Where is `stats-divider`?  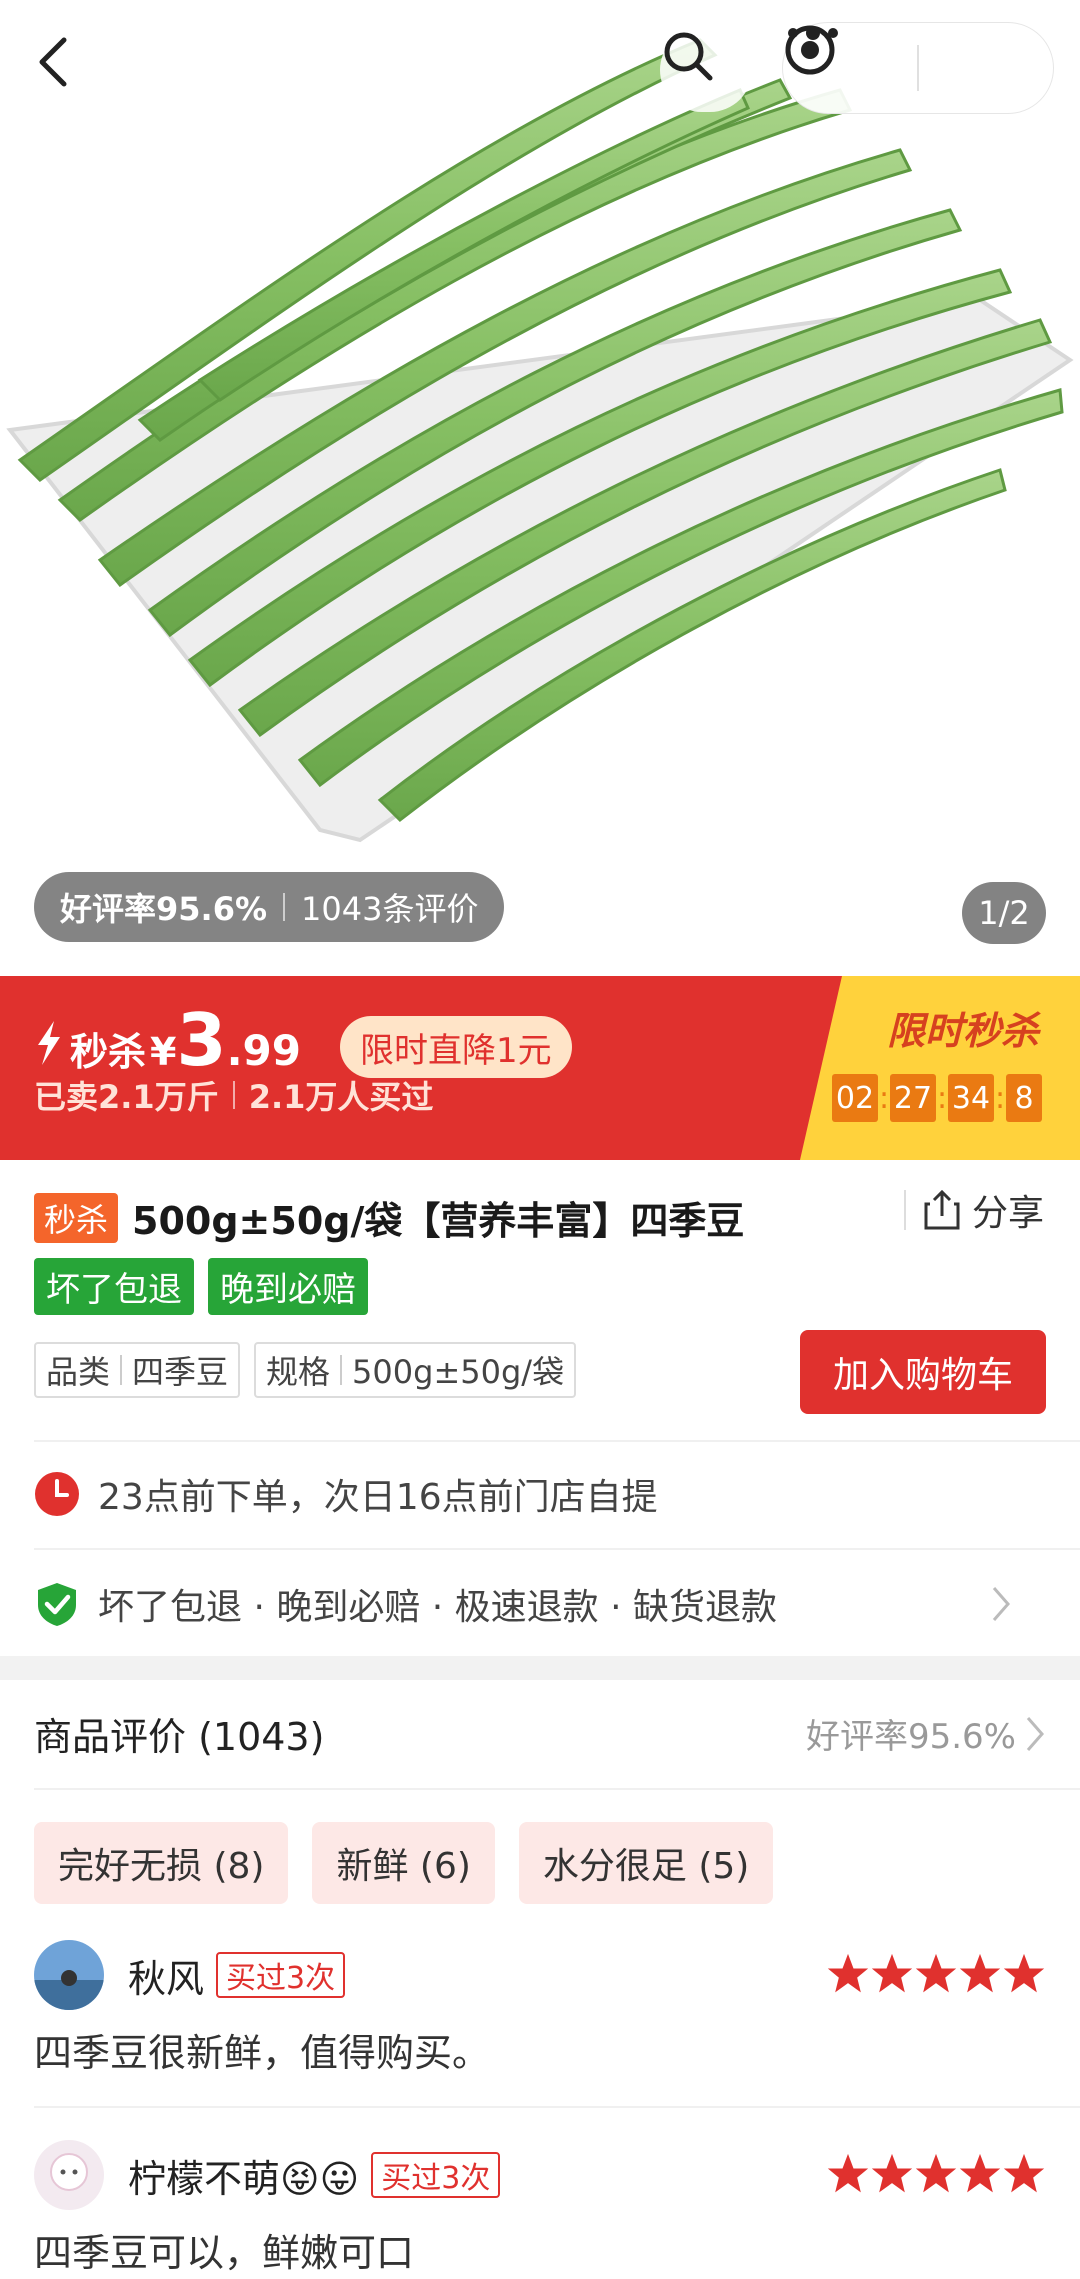 stats-divider is located at coordinates (233, 1095).